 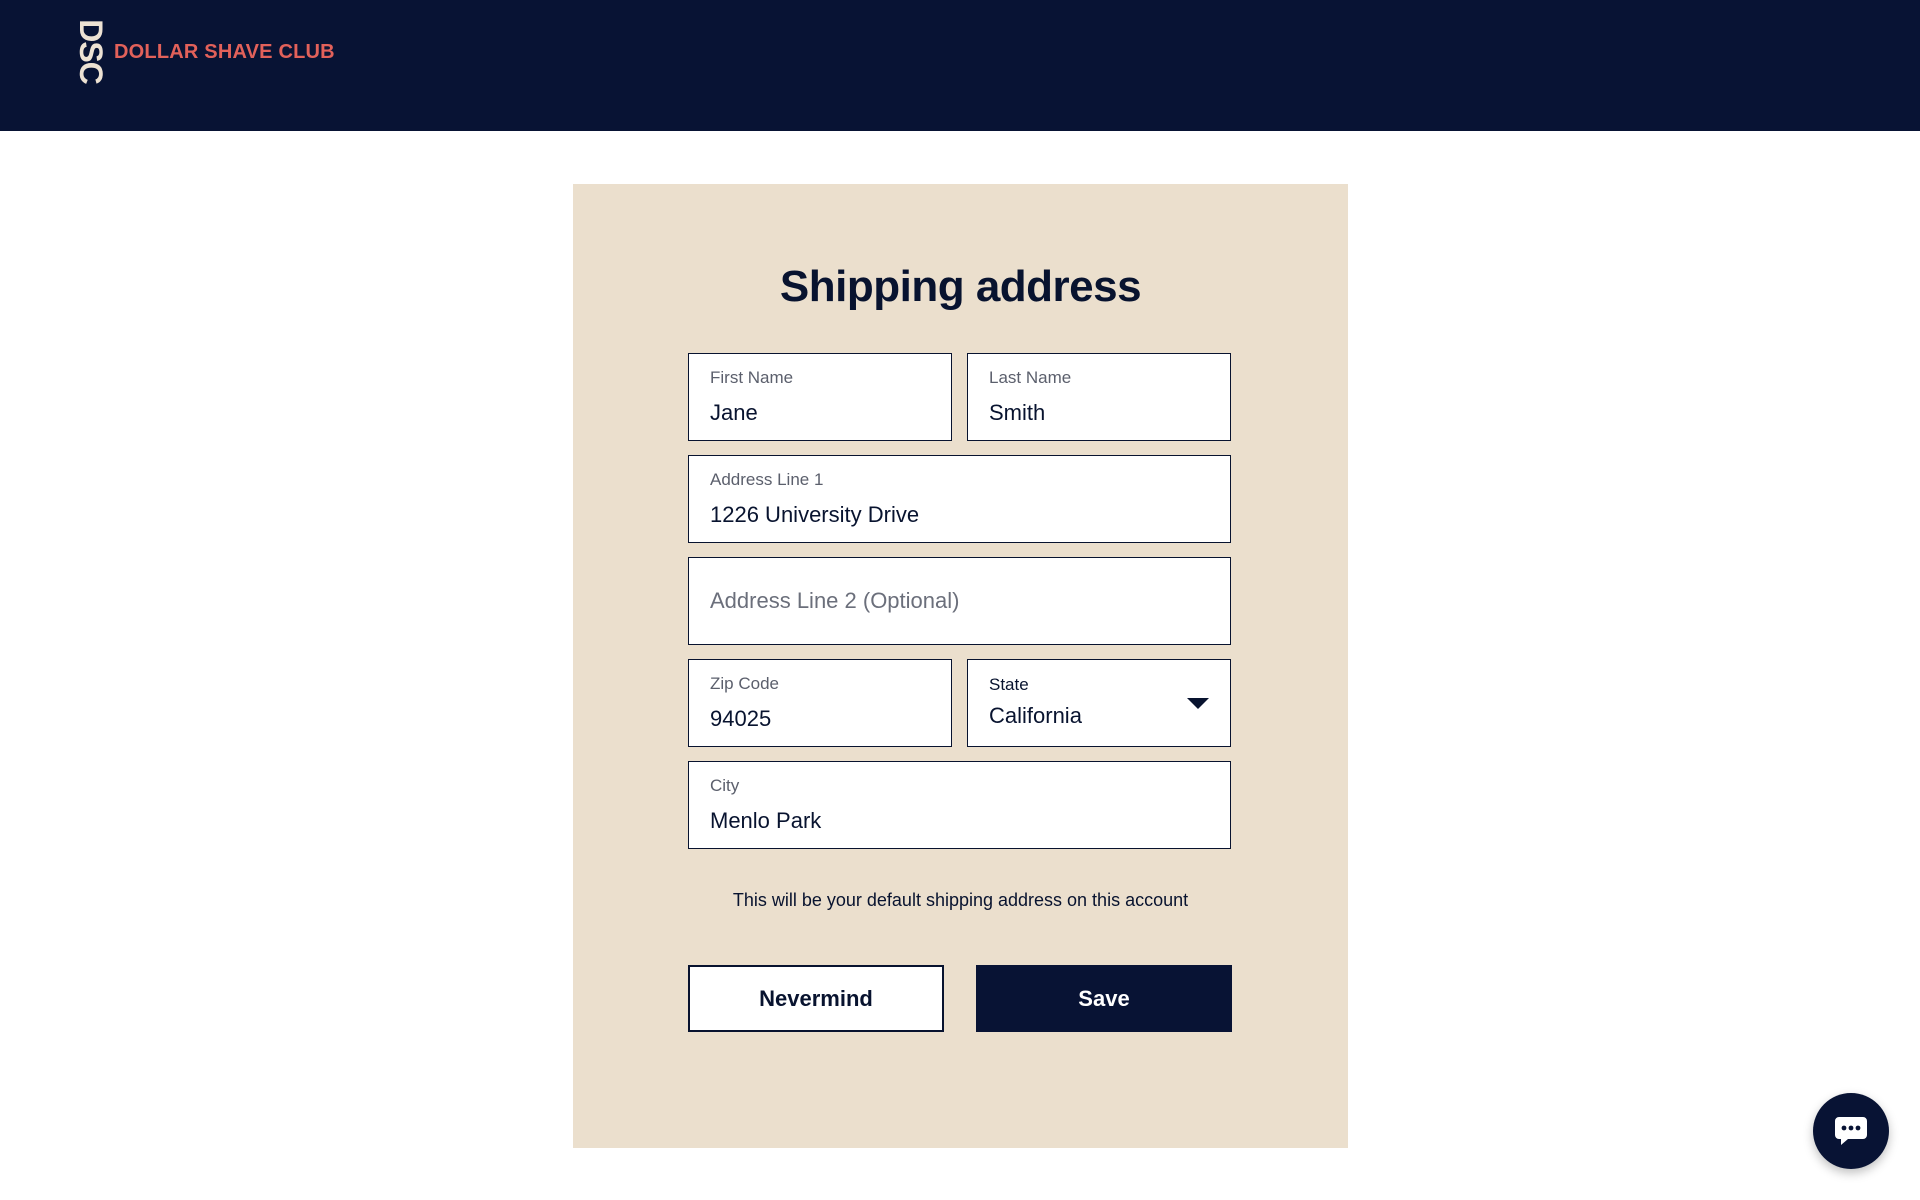 What do you see at coordinates (734, 412) in the screenshot?
I see `first-name-value: Jane` at bounding box center [734, 412].